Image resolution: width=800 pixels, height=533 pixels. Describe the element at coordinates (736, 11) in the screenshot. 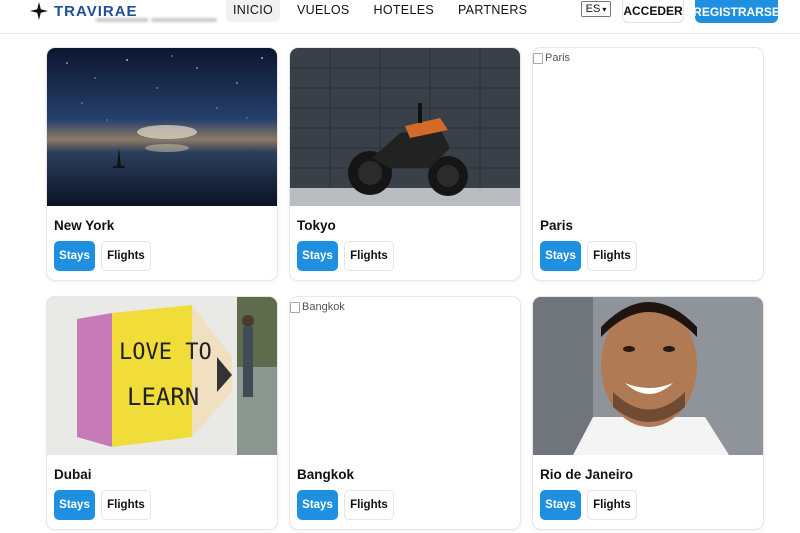

I see `register-button: REGISTRARSE` at that location.